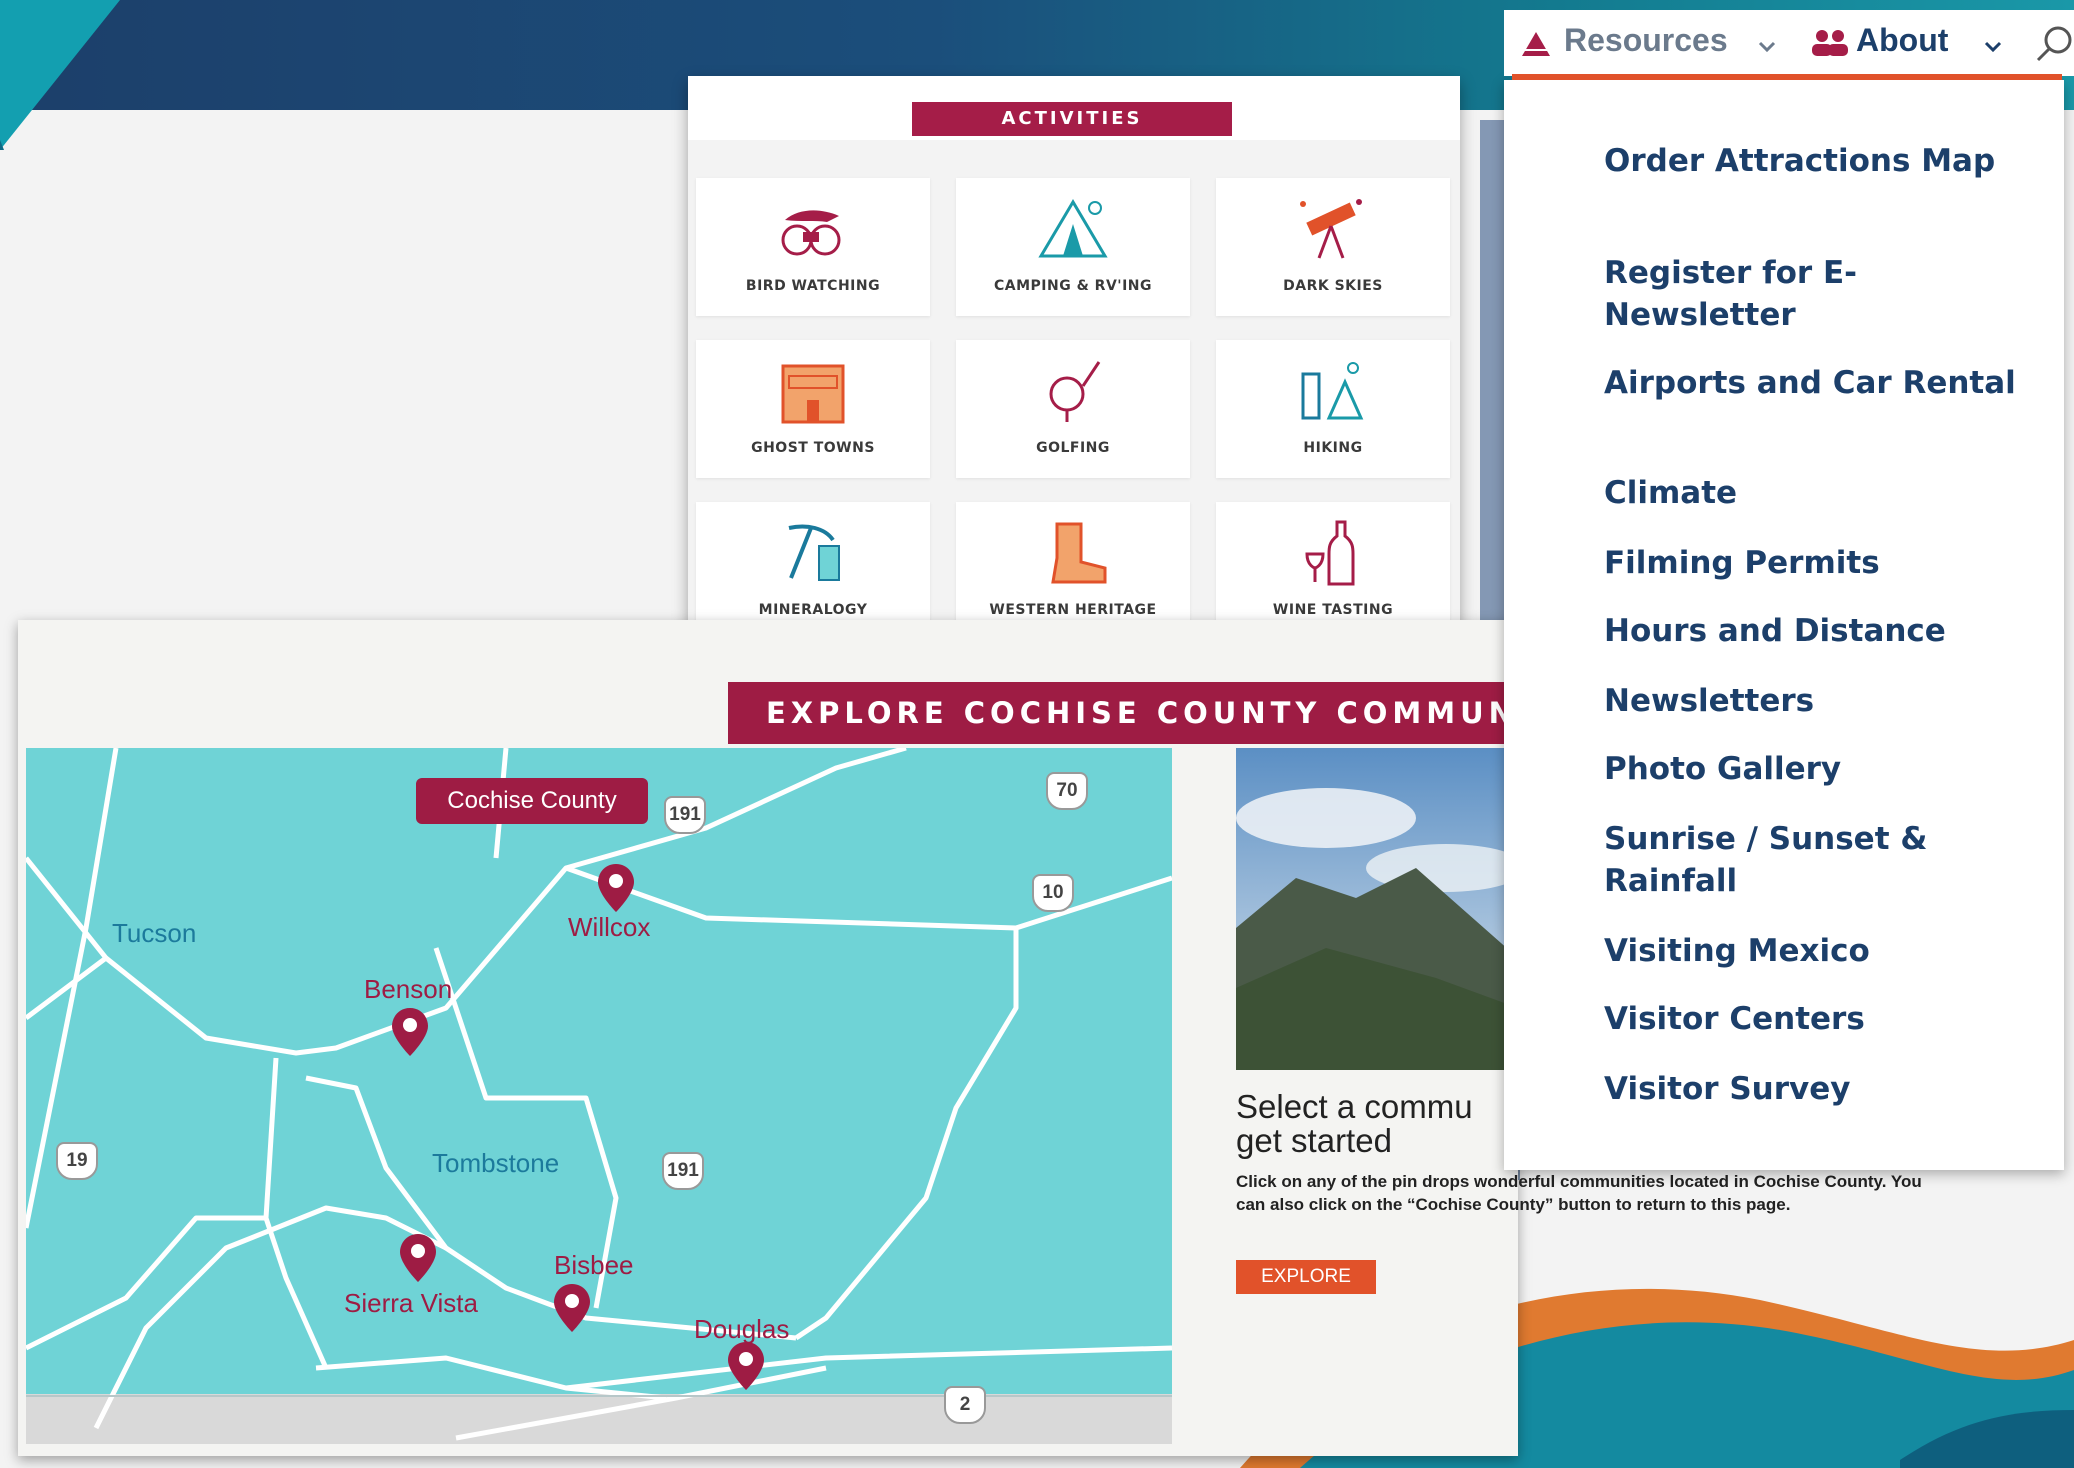 This screenshot has height=1468, width=2074. Describe the element at coordinates (1824, 860) in the screenshot. I see `menu-item-sunrise-sunset: Sunrise / Sunset & Rainfall` at that location.